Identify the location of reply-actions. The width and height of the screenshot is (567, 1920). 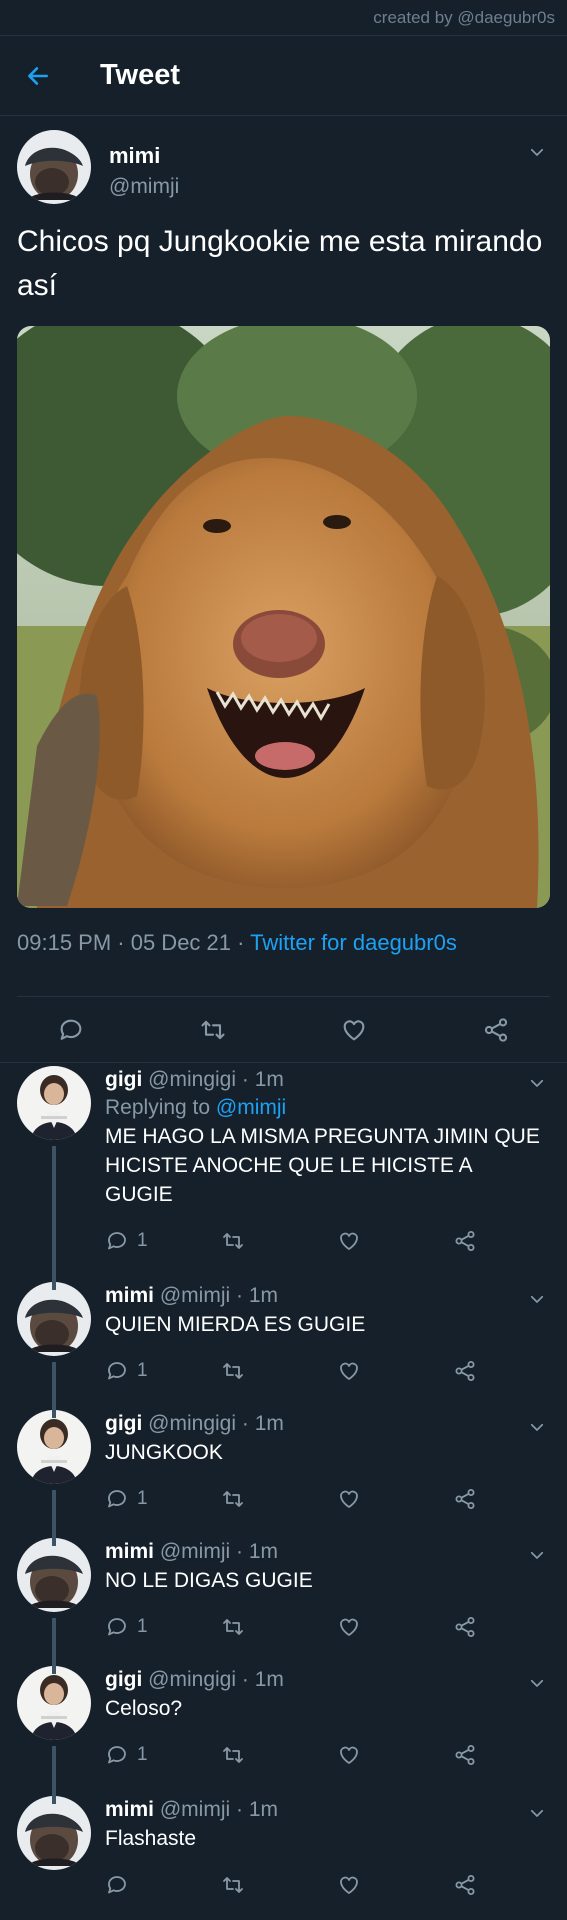
(327, 1885).